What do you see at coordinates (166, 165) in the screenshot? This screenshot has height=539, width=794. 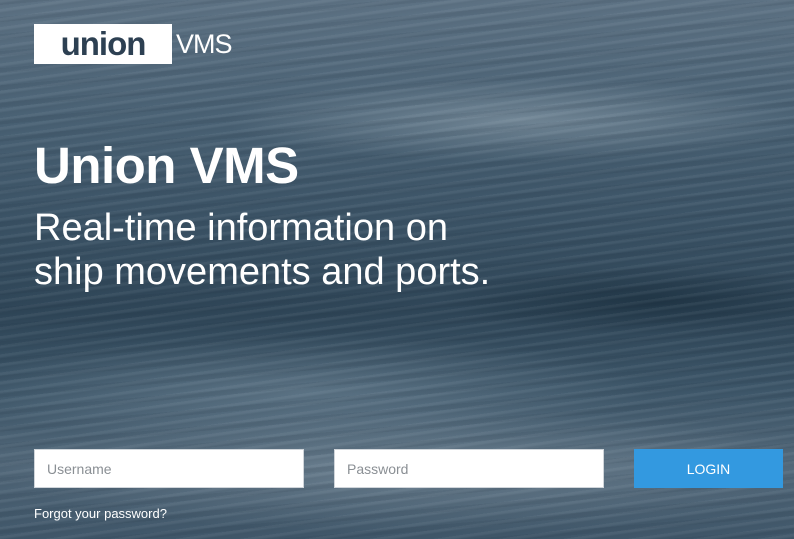 I see `page-title: Union VMS` at bounding box center [166, 165].